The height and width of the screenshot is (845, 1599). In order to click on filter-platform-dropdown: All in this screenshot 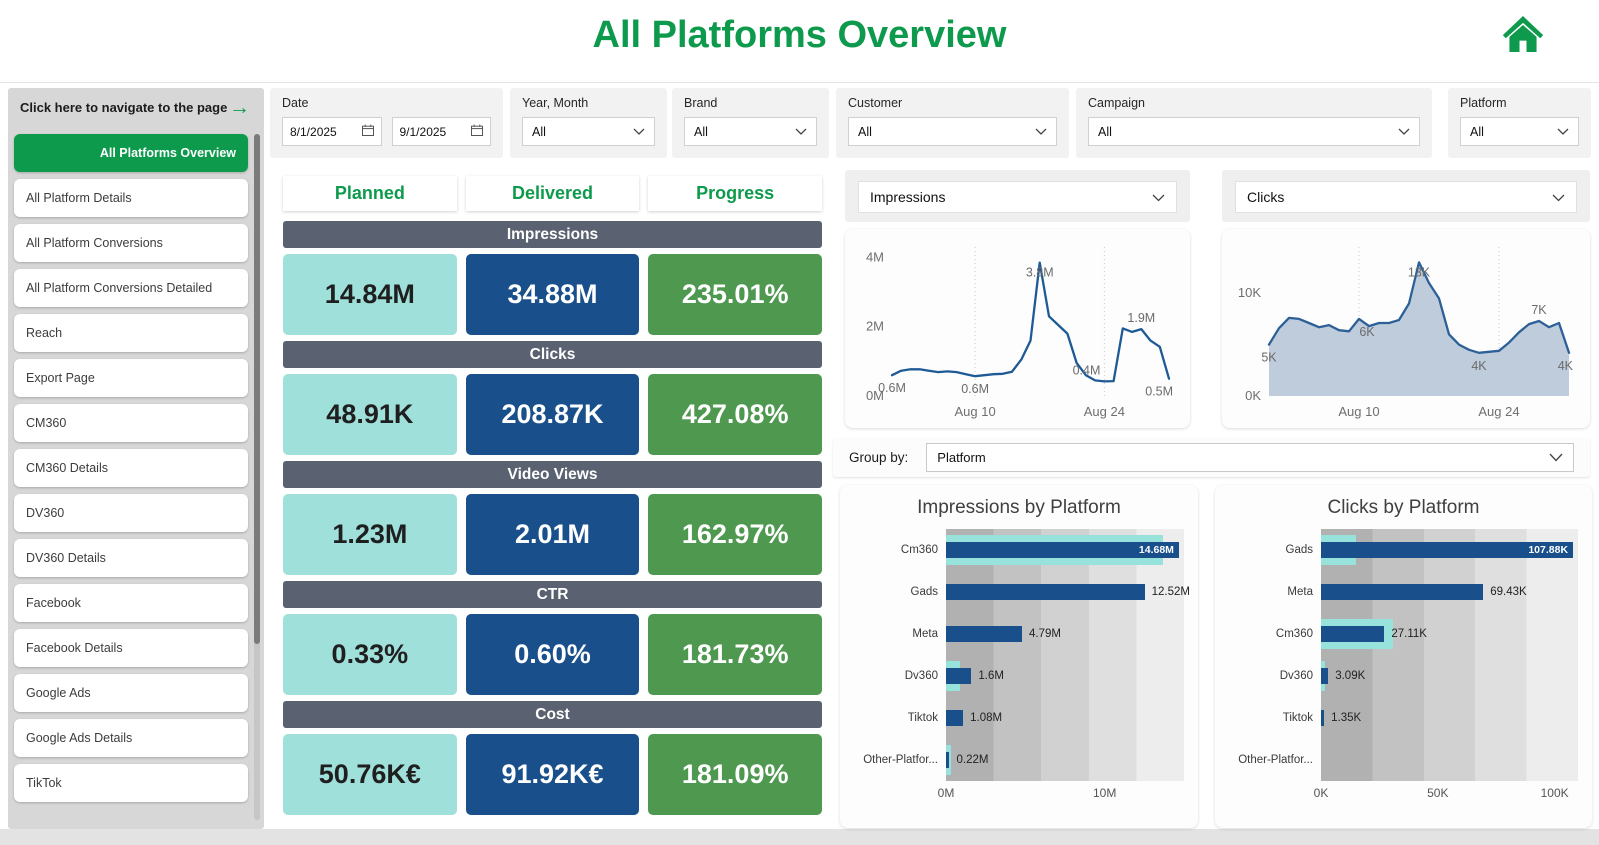, I will do `click(1519, 131)`.